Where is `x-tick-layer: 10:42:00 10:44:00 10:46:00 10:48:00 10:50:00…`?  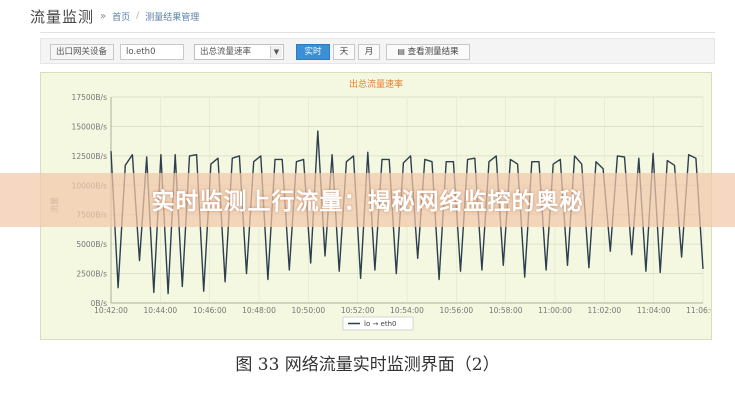 x-tick-layer: 10:42:00 10:44:00 10:46:00 10:48:00 10:50:00… is located at coordinates (407, 310).